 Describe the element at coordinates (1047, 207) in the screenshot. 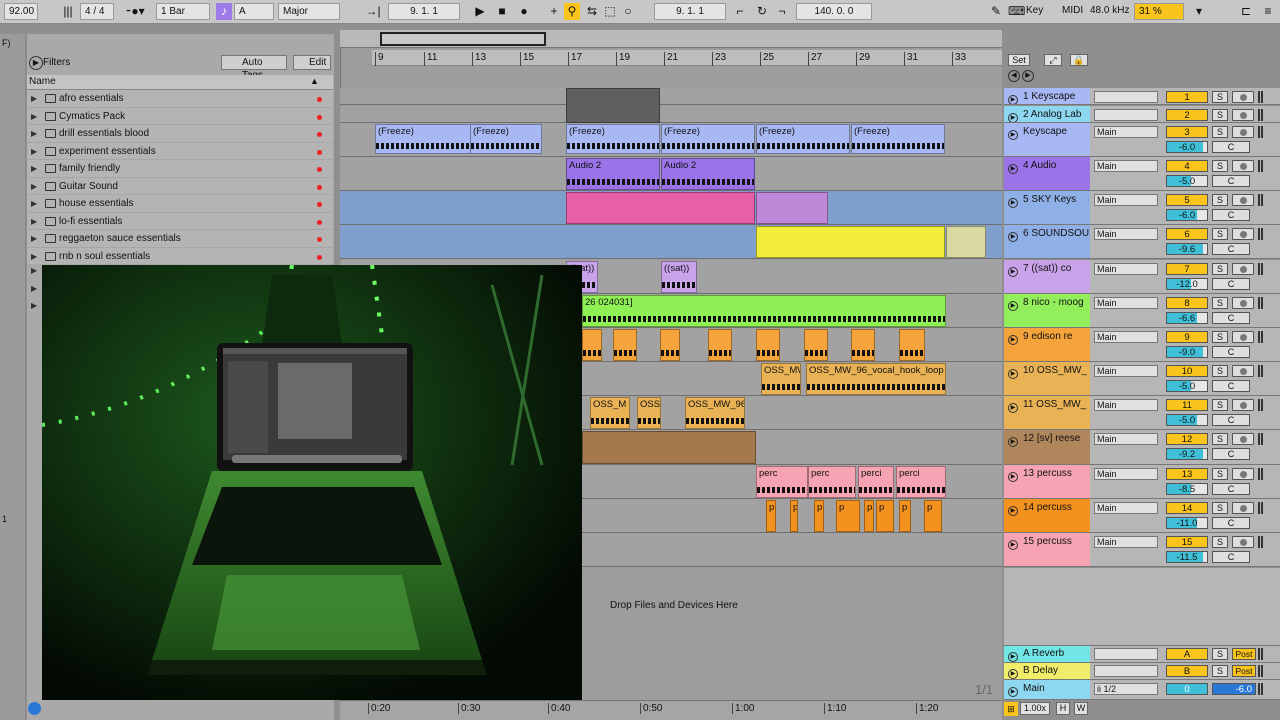

I see `track-name: ▶ 5 SKY Keys` at that location.